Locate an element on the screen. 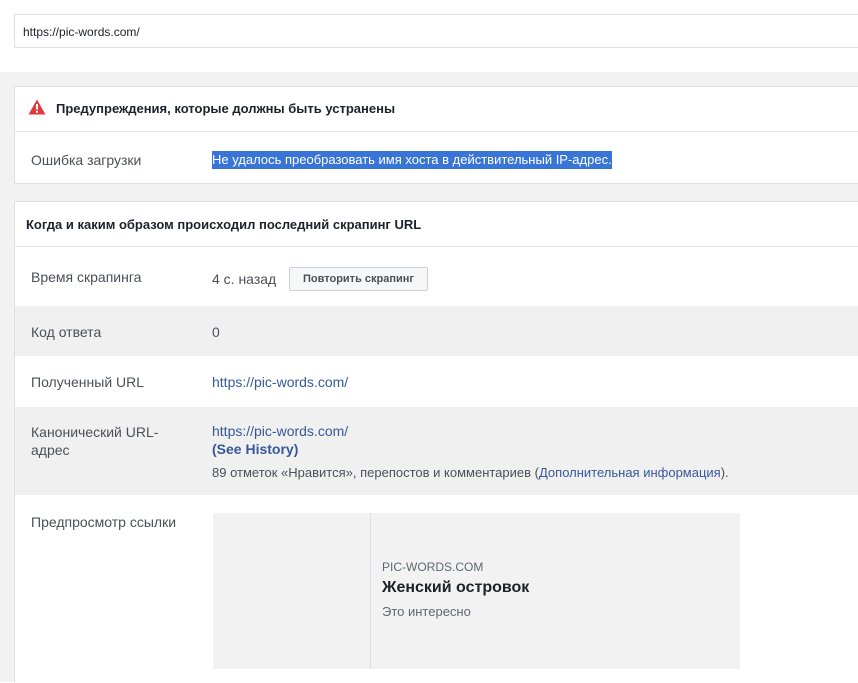 This screenshot has width=858, height=683. fetch-error-label: Ошибка загрузки is located at coordinates (86, 160).